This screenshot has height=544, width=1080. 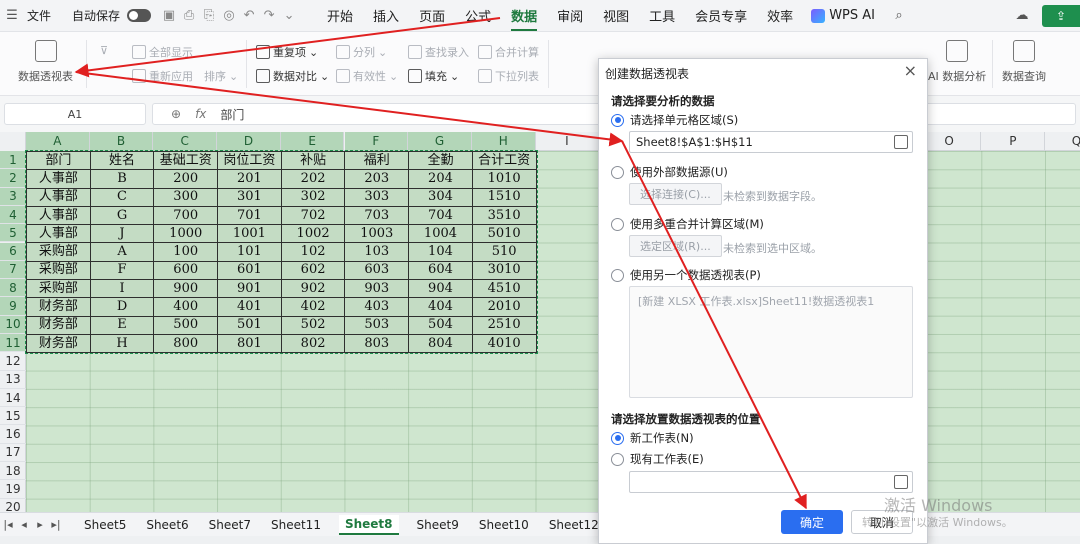 What do you see at coordinates (249, 141) in the screenshot?
I see `column-header: D` at bounding box center [249, 141].